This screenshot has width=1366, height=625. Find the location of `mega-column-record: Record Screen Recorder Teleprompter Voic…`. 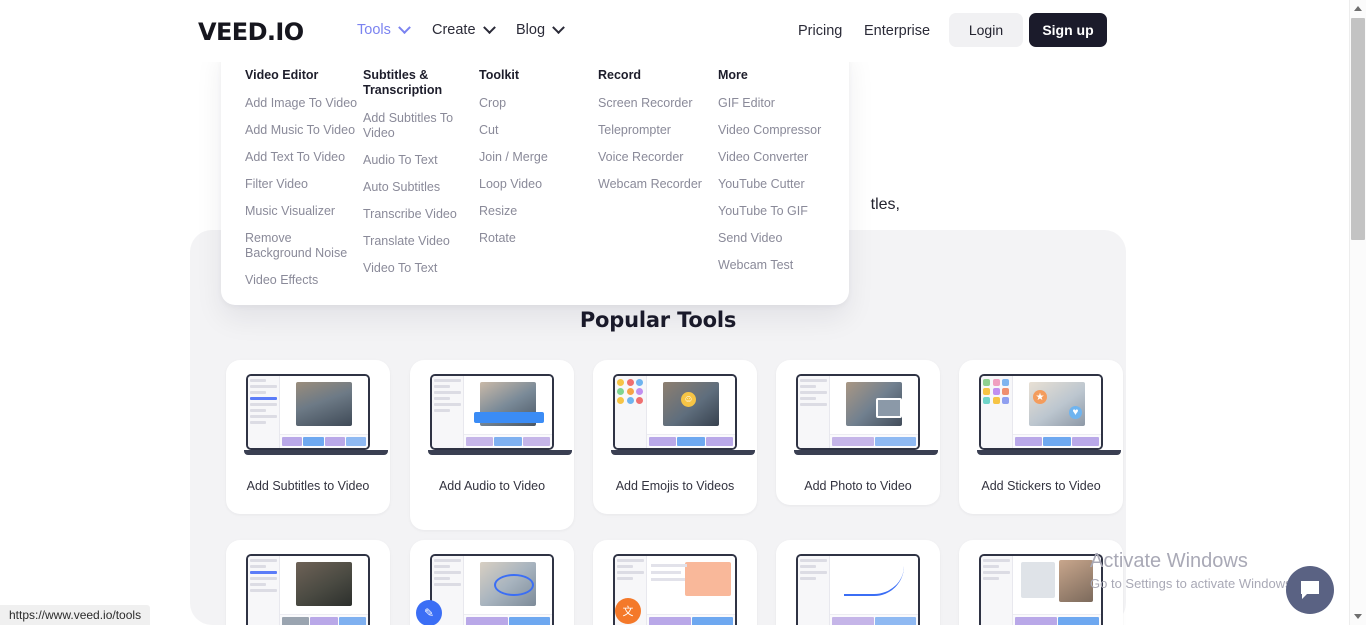

mega-column-record: Record Screen Recorder Teleprompter Voic… is located at coordinates (653, 136).